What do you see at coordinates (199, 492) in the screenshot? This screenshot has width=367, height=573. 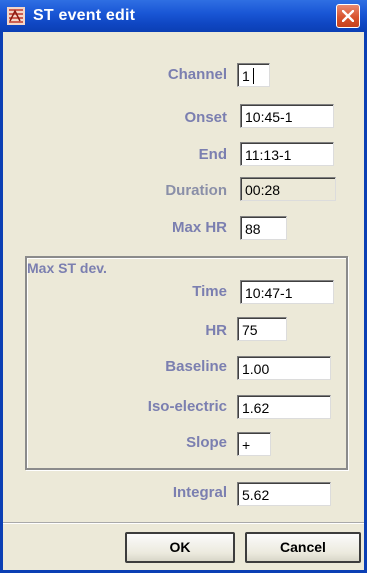 I see `integral-label: Integral` at bounding box center [199, 492].